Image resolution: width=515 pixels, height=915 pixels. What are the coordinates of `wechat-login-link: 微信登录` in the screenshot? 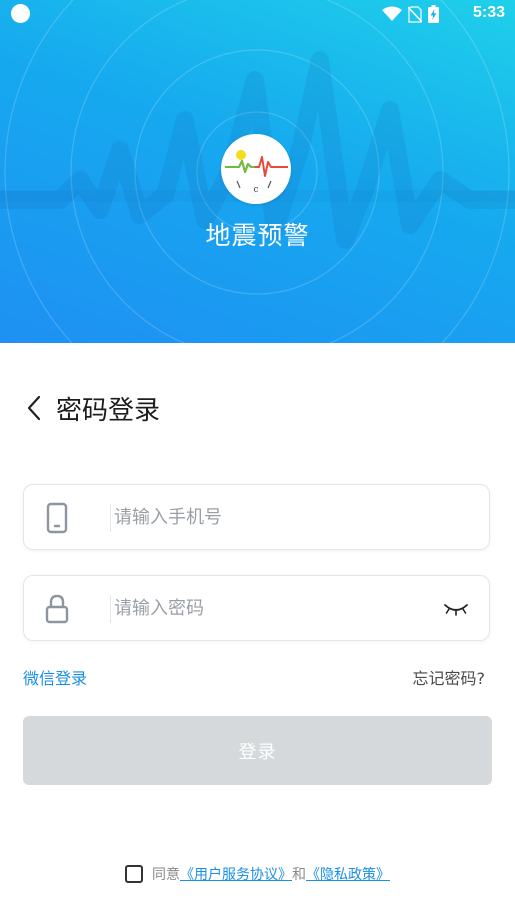 It's located at (55, 677).